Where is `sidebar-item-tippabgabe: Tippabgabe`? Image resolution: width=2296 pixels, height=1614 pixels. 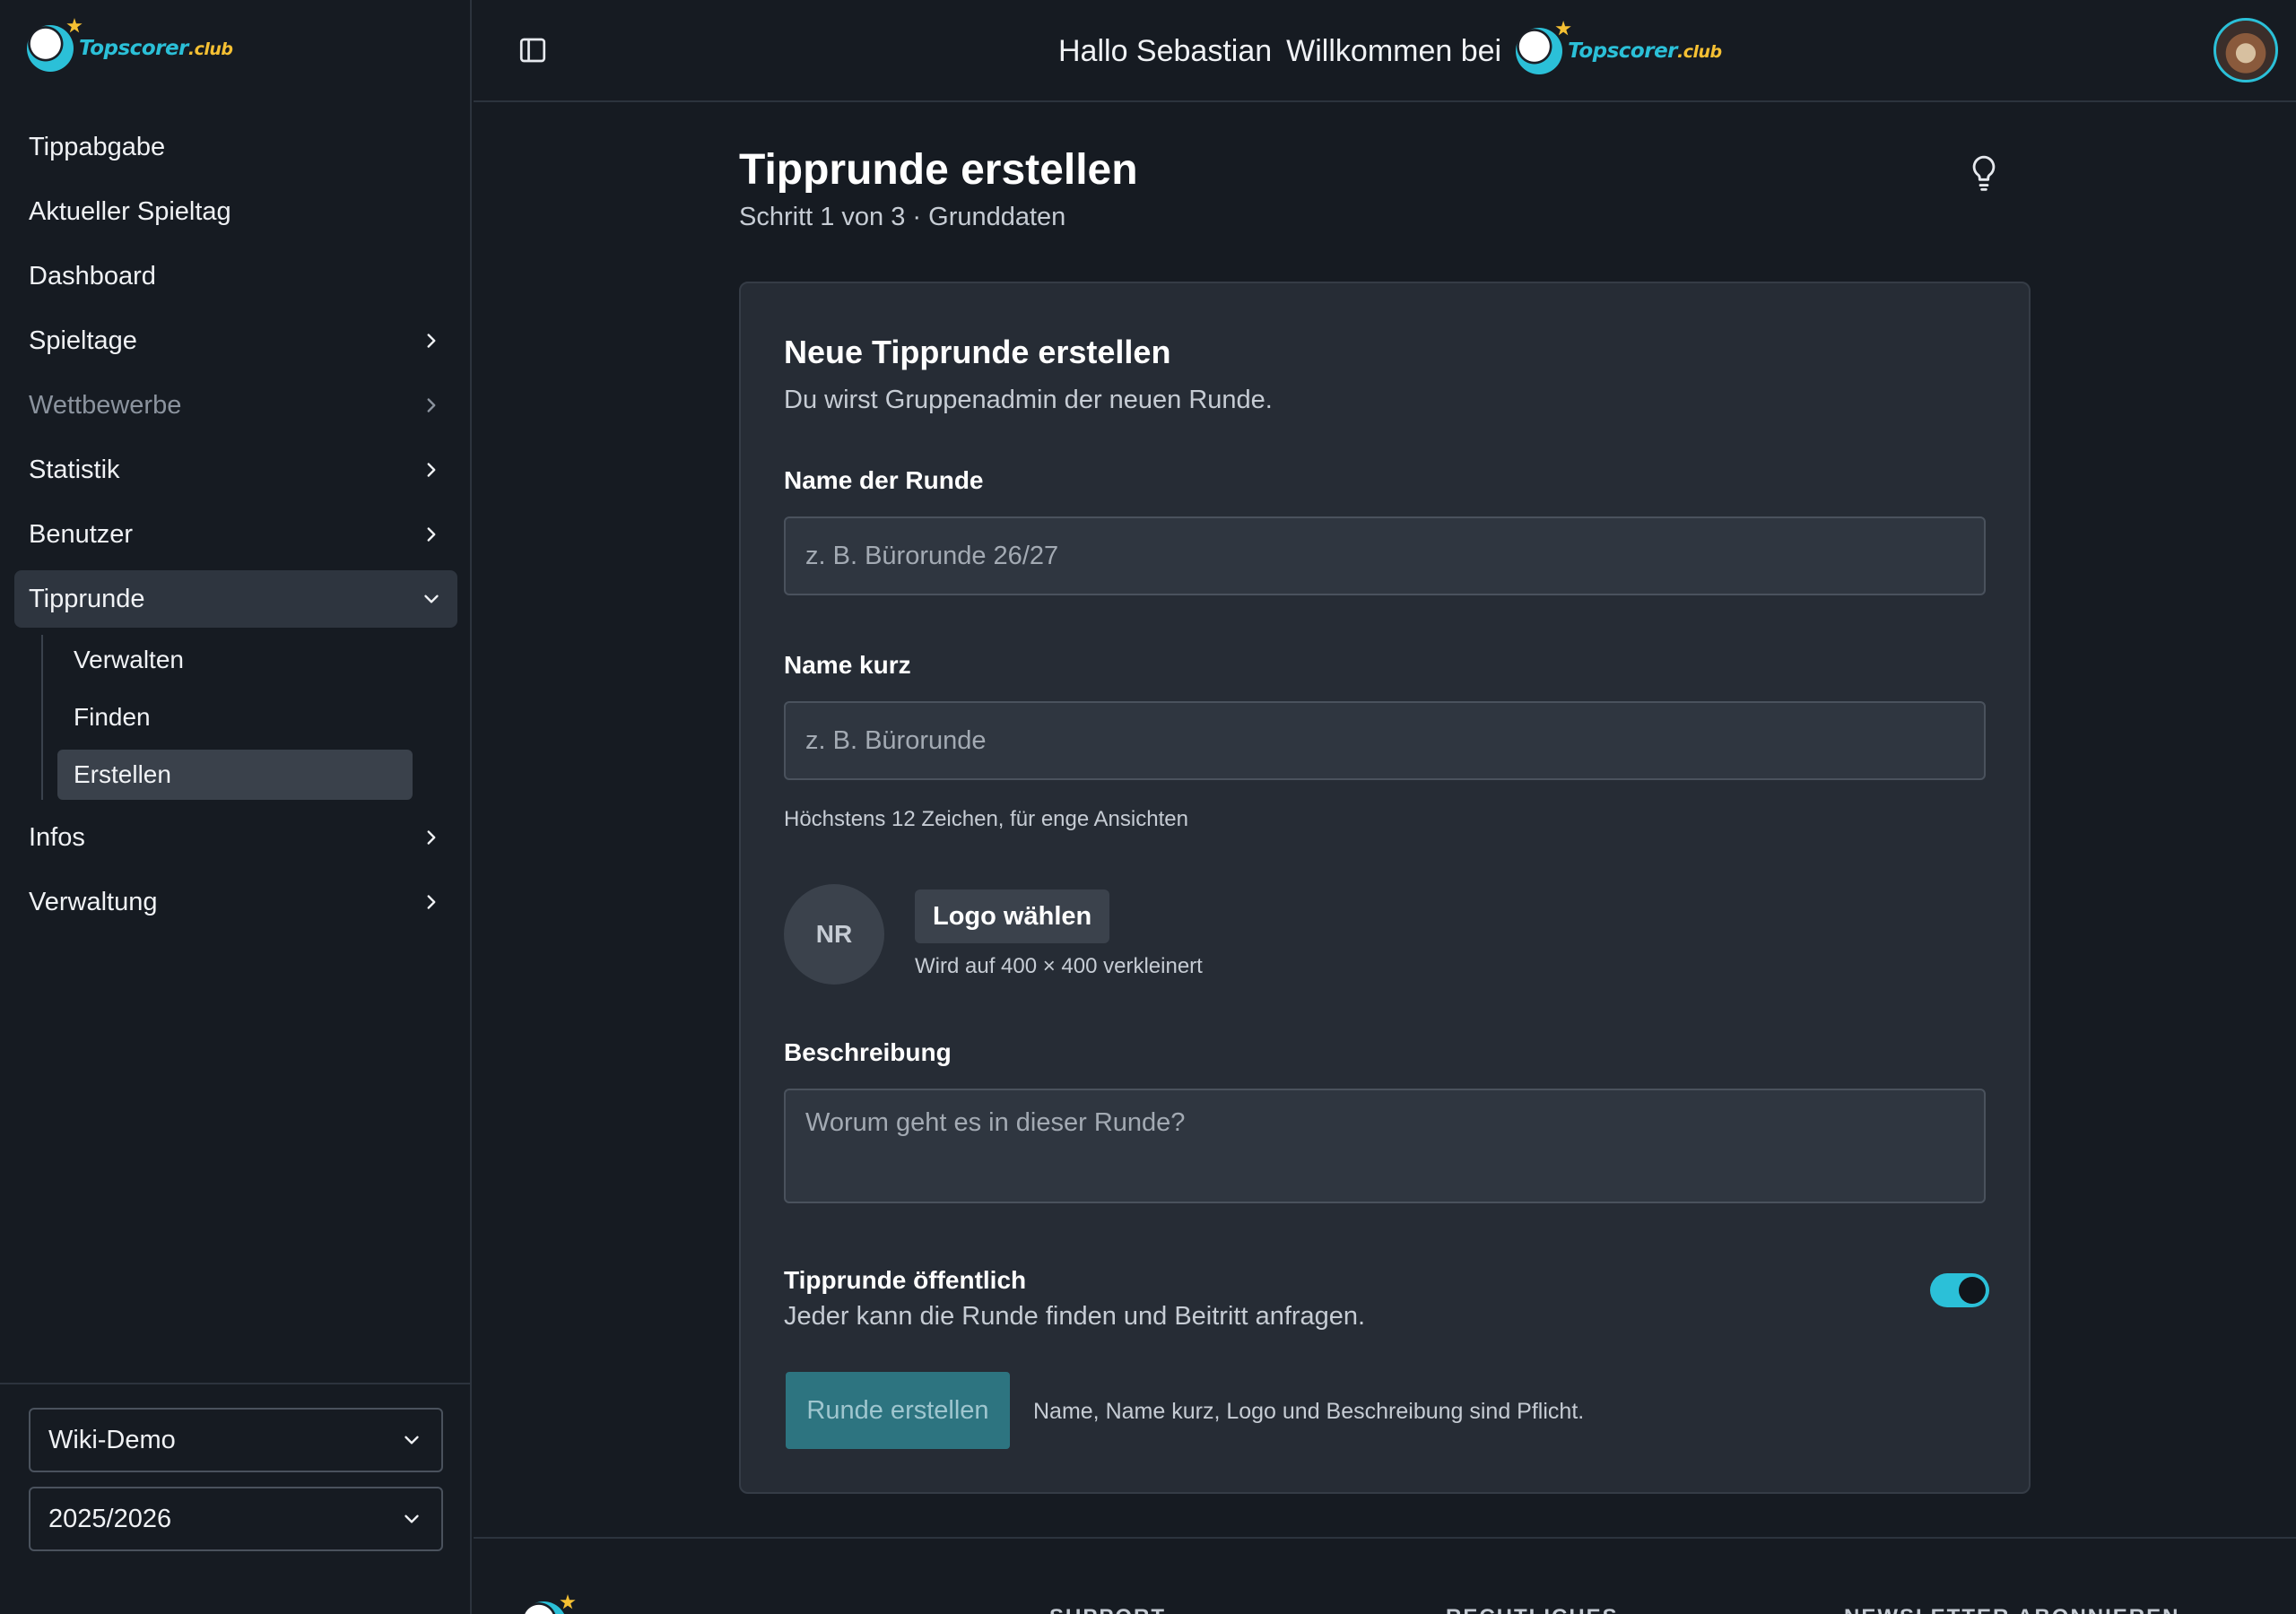
sidebar-item-tippabgabe: Tippabgabe is located at coordinates (235, 147).